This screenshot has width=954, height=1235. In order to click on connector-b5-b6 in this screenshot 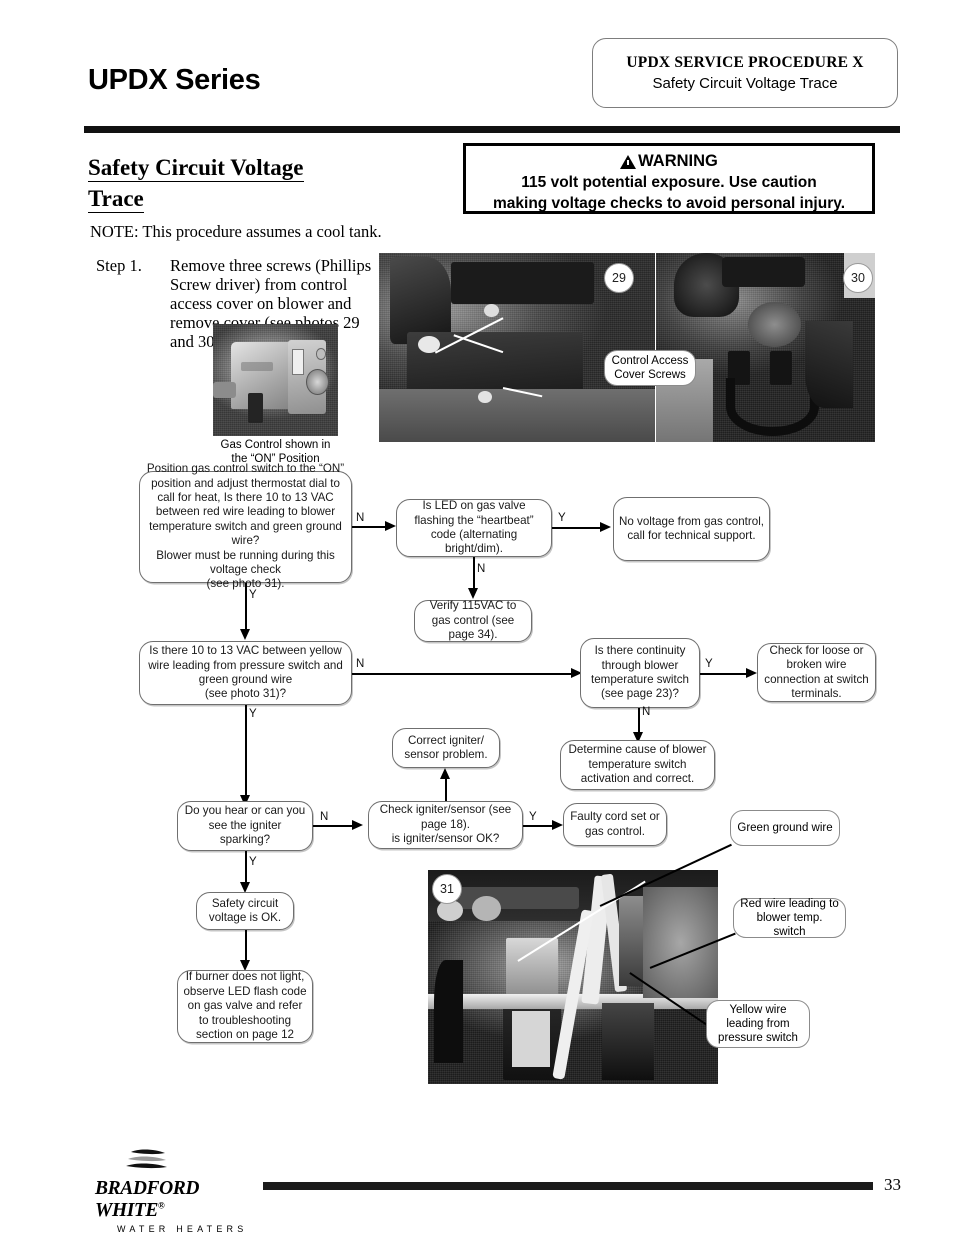, I will do `click(463, 674)`.